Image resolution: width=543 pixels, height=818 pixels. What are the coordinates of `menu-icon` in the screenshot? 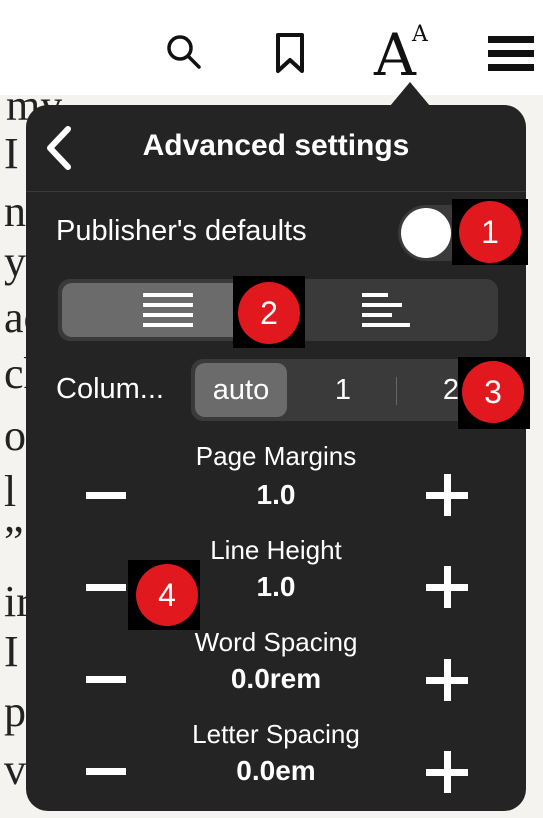 It's located at (511, 54).